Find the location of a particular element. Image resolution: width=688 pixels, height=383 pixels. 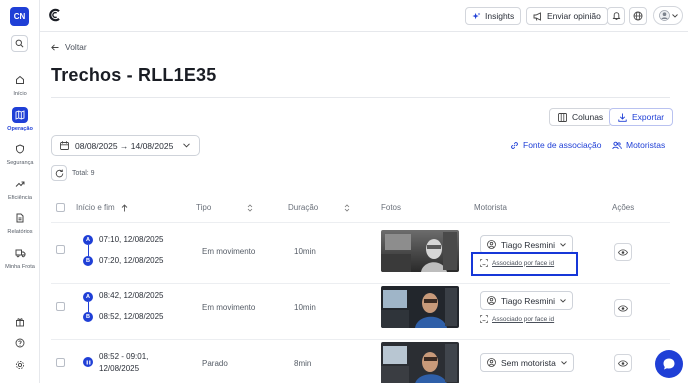

trip-duration: 8min is located at coordinates (303, 363).